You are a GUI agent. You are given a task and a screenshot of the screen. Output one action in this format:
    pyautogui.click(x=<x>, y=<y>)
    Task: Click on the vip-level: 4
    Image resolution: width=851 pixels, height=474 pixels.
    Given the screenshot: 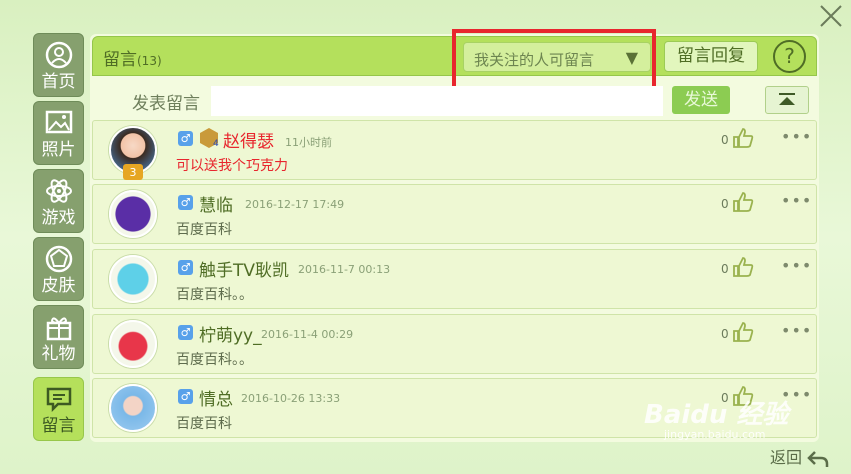 What is the action you would take?
    pyautogui.click(x=216, y=144)
    